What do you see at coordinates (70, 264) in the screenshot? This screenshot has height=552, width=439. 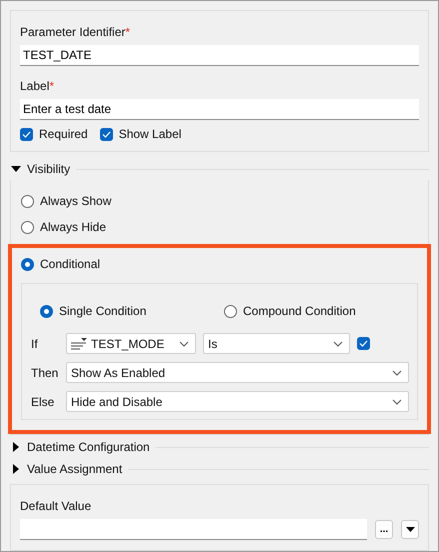 I see `radio-label: Conditional` at bounding box center [70, 264].